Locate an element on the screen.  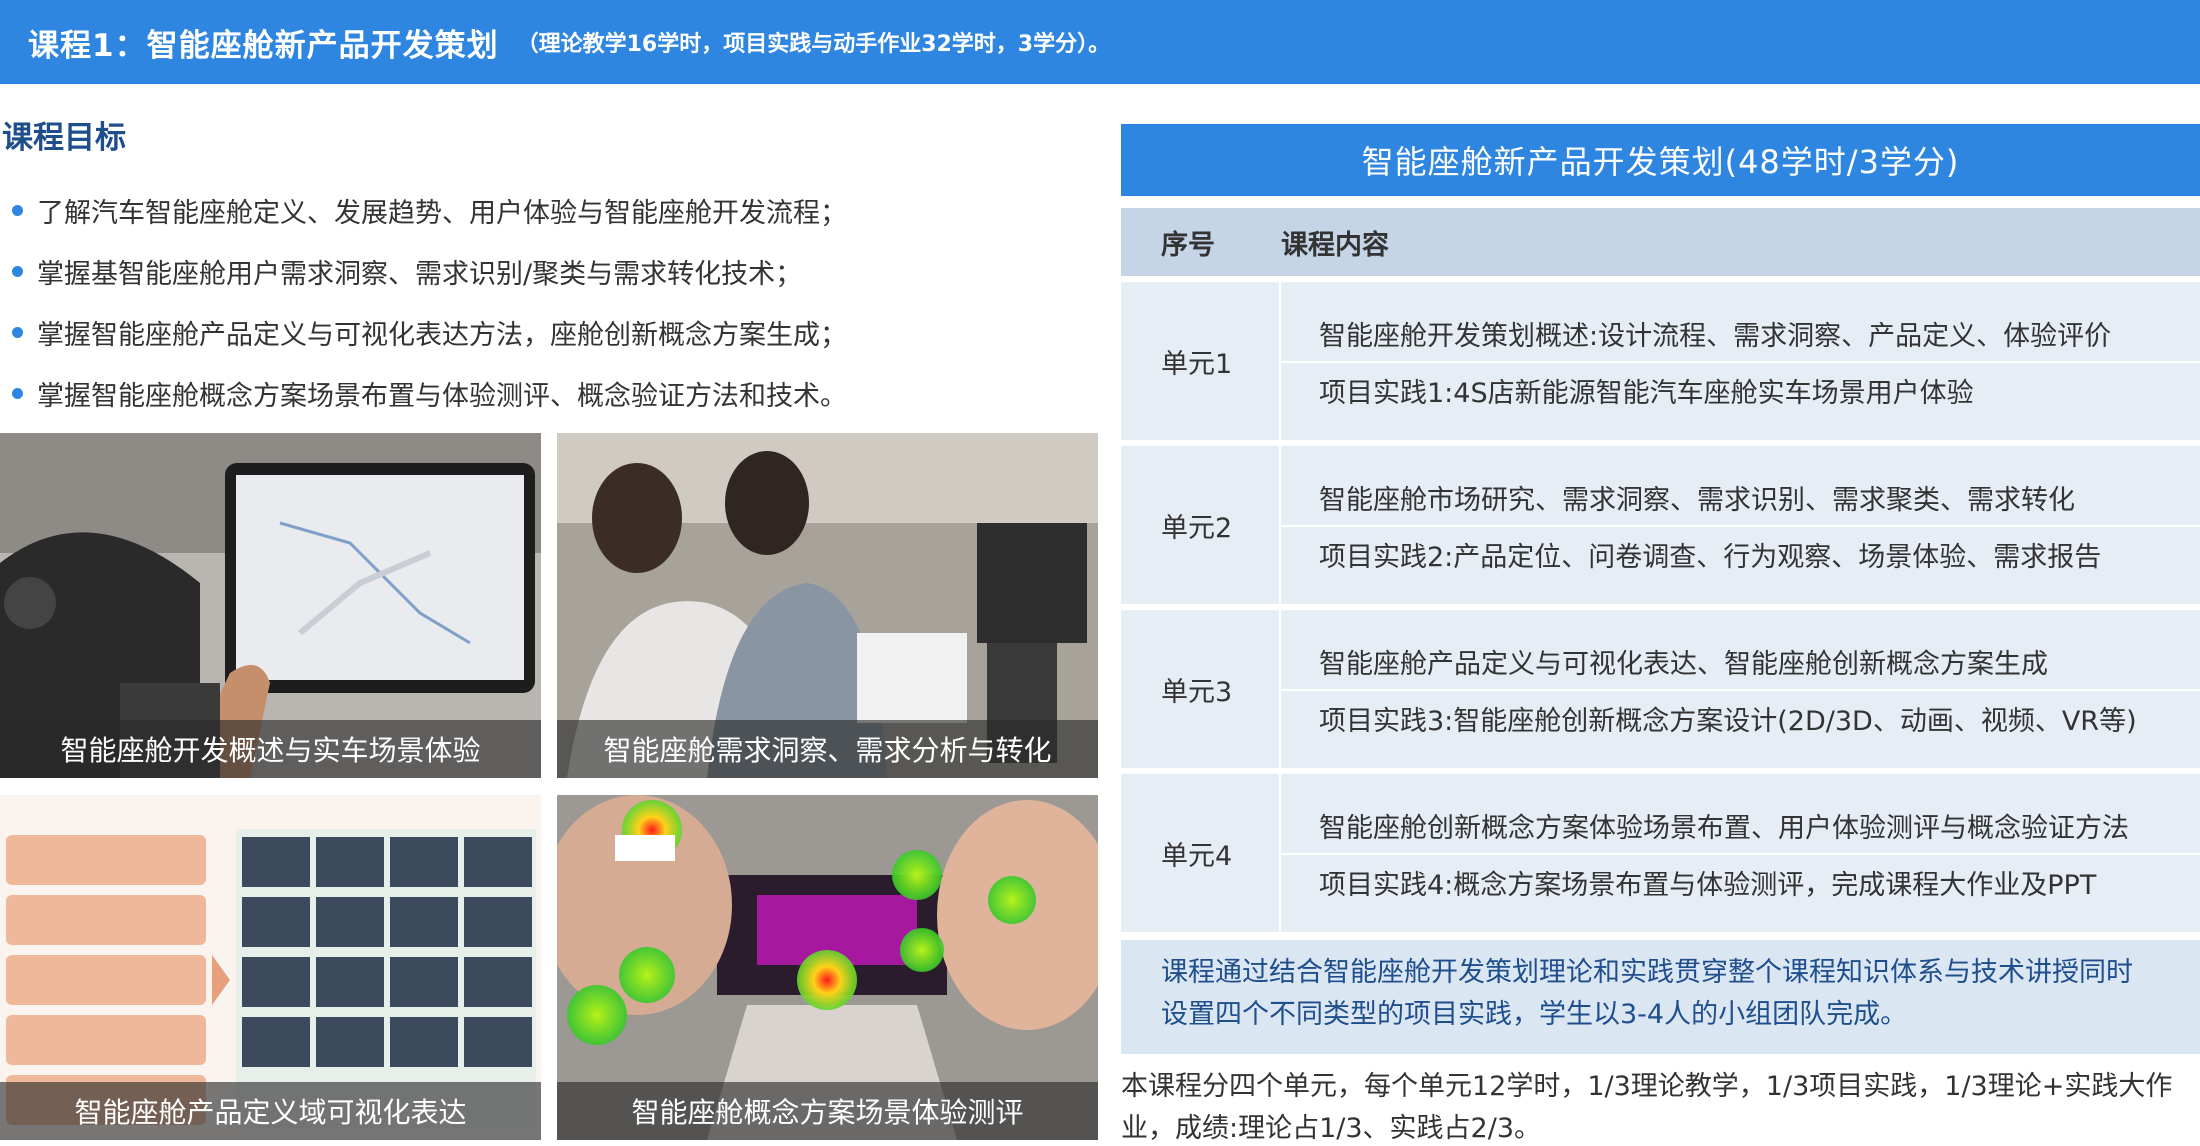
unit-label: 单元1 is located at coordinates (1201, 361).